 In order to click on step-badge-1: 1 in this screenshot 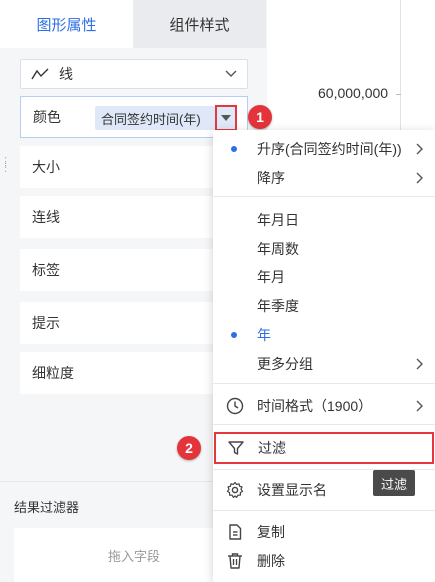, I will do `click(260, 117)`.